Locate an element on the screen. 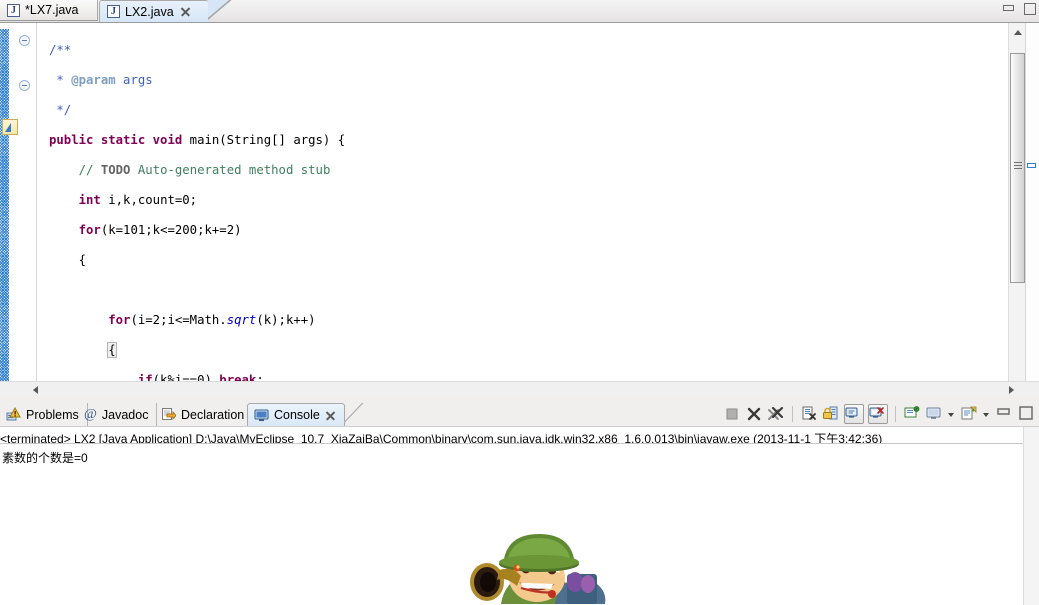 The image size is (1039, 605). code-line: * @param args is located at coordinates (101, 80).